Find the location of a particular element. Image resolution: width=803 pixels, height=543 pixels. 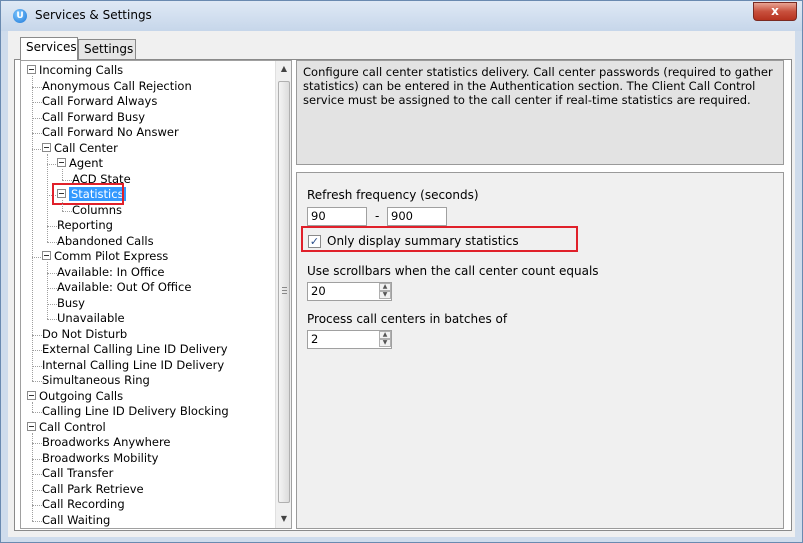

tree-item: Simultaneous Ring is located at coordinates (96, 380).